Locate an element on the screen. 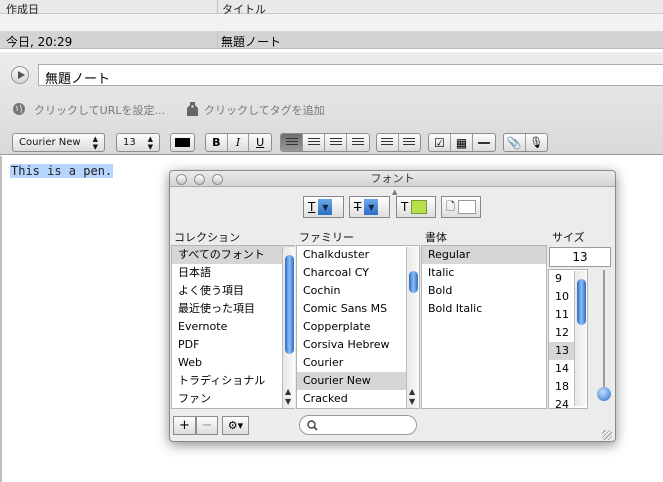  align-justify-icon is located at coordinates (358, 142).